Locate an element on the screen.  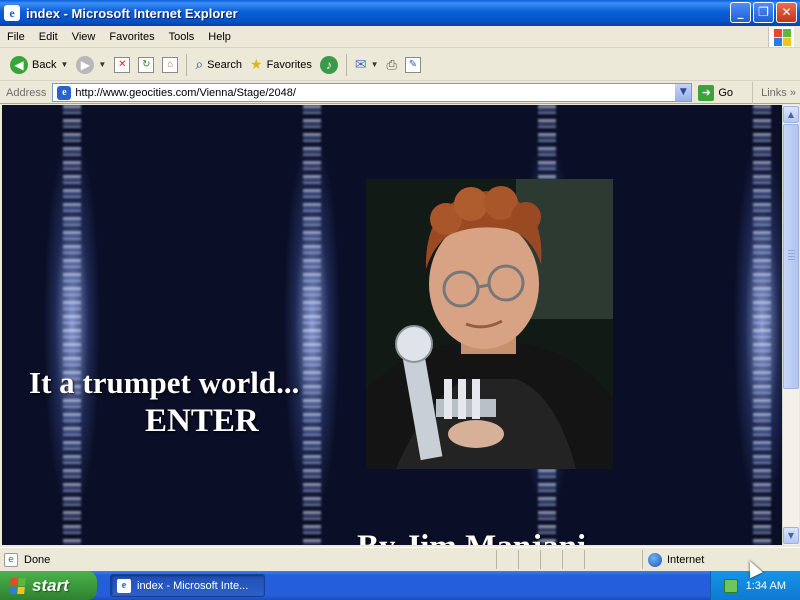
home-button: ⌂ is located at coordinates (170, 65).